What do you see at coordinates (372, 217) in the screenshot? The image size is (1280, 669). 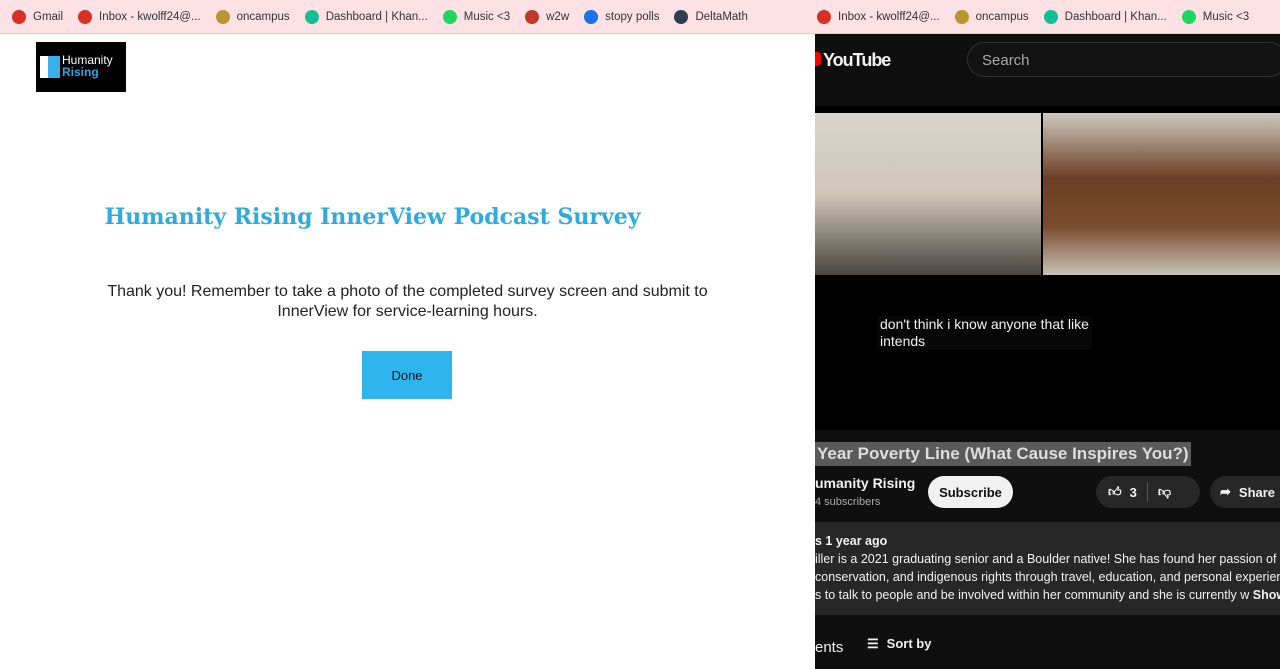 I see `page-title: Humanity Rising InnerView Podcast Survey` at bounding box center [372, 217].